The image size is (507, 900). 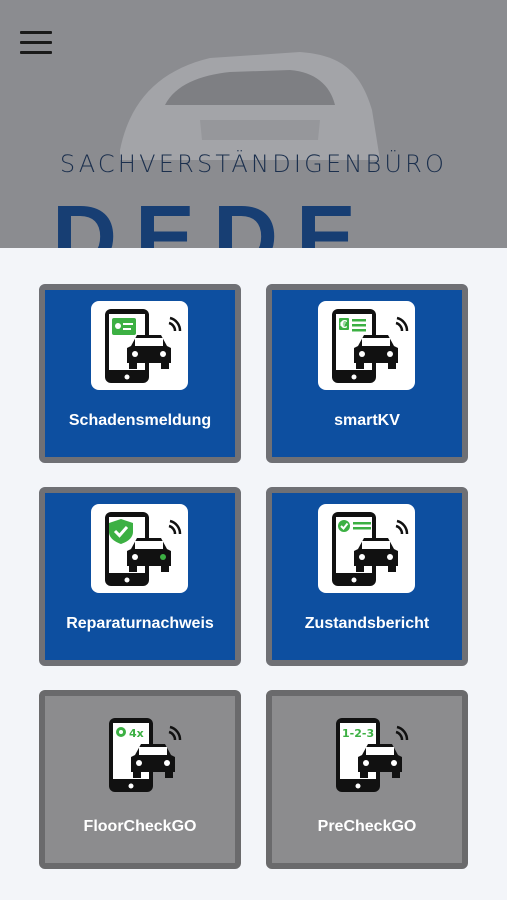 I want to click on phone-car-123-icon: 1-2-3, so click(x=372, y=755).